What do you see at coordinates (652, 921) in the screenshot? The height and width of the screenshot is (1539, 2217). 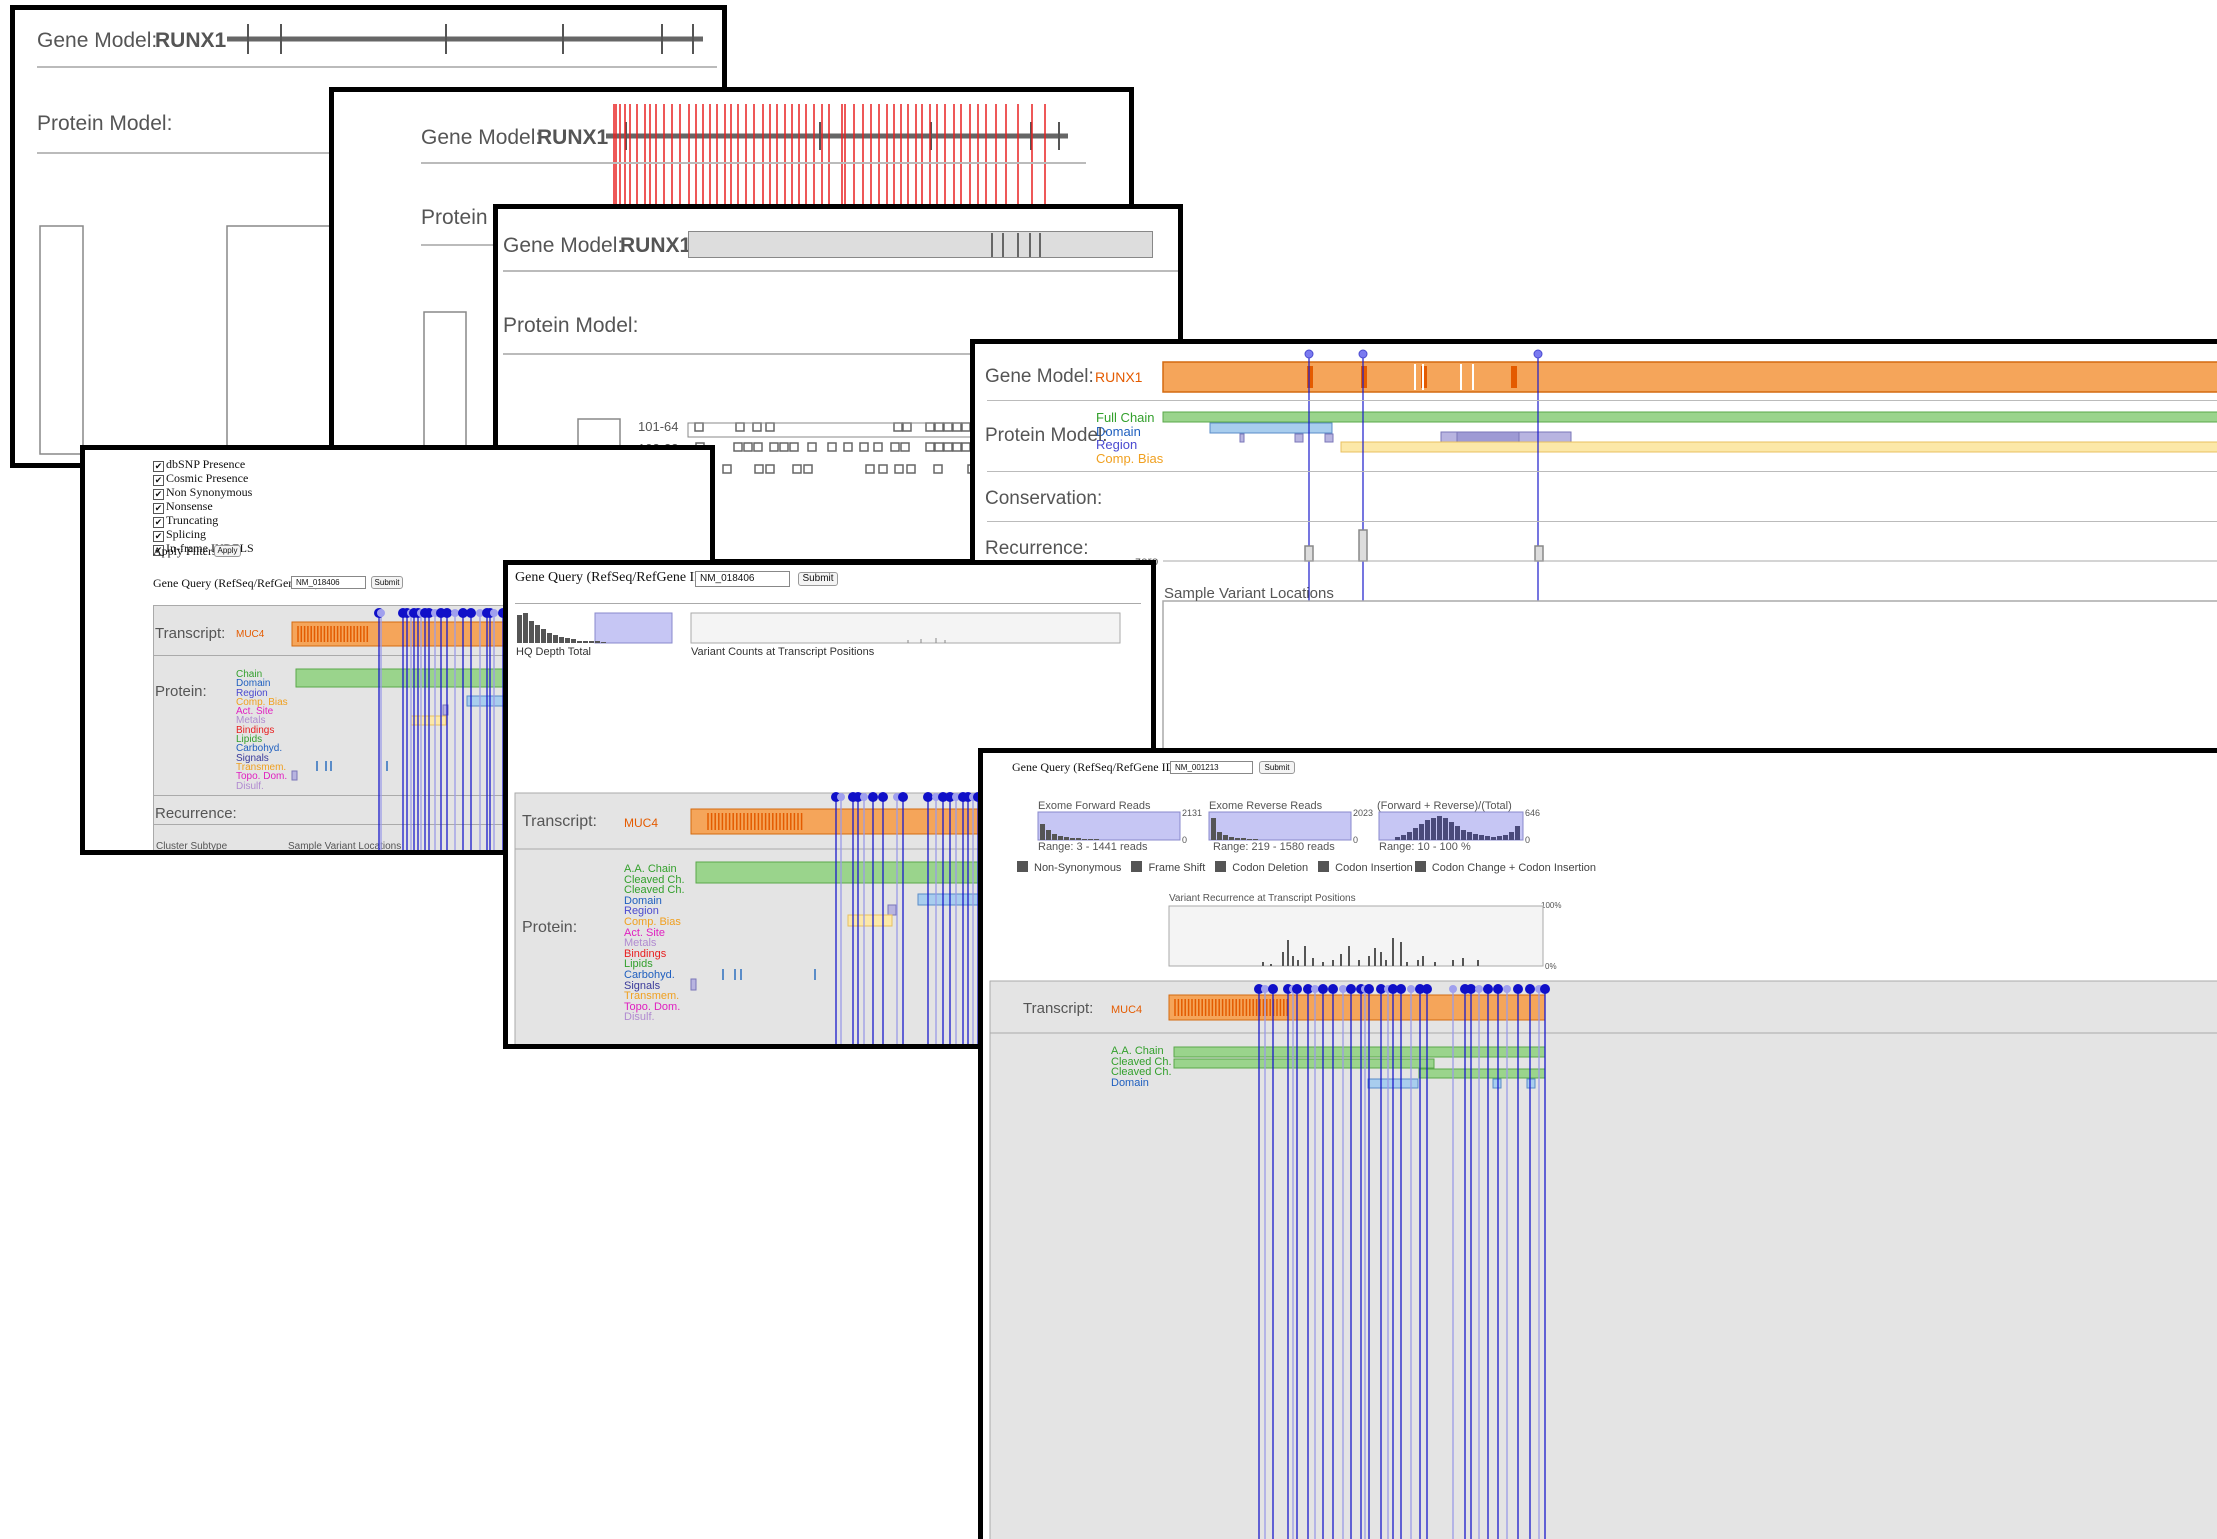 I see `protein-track-label: Comp. Bias` at bounding box center [652, 921].